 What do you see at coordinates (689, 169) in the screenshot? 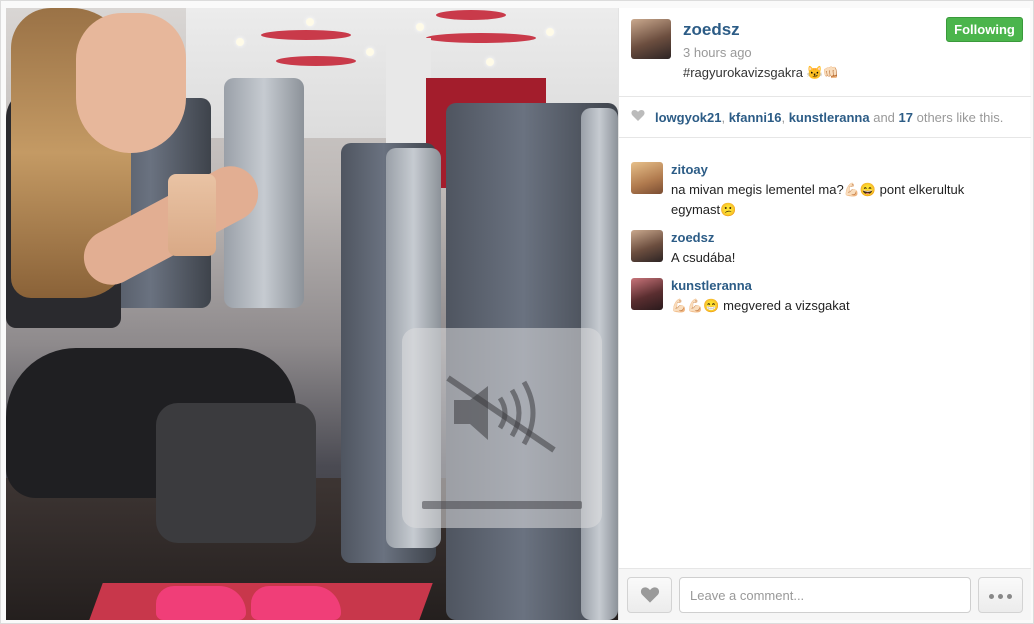
I see `comment-username: zitoay` at bounding box center [689, 169].